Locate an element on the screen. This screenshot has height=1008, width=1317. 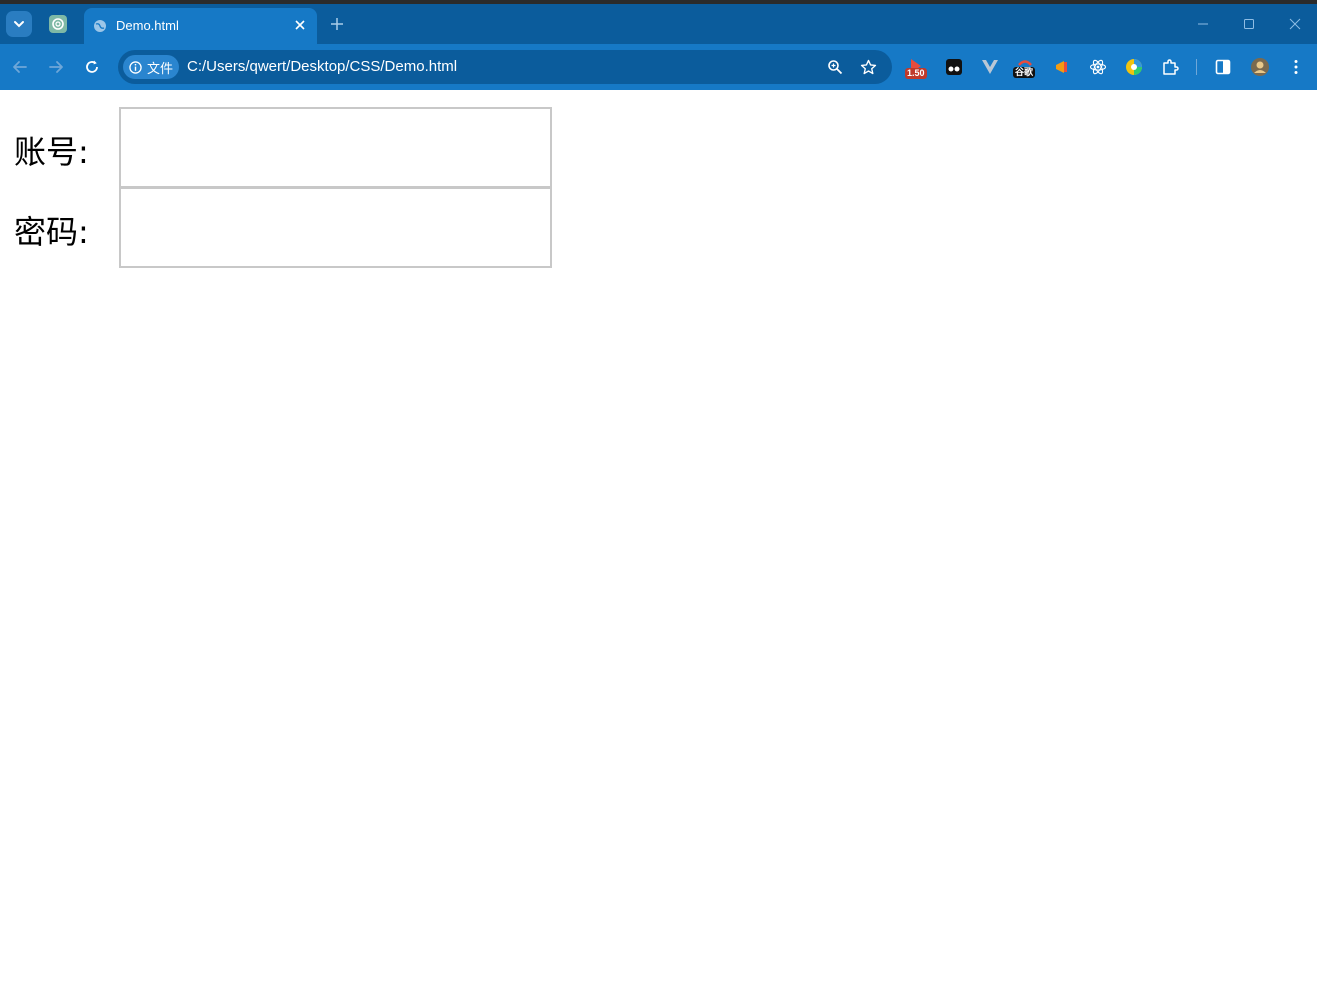
tab-search-button is located at coordinates (19, 24).